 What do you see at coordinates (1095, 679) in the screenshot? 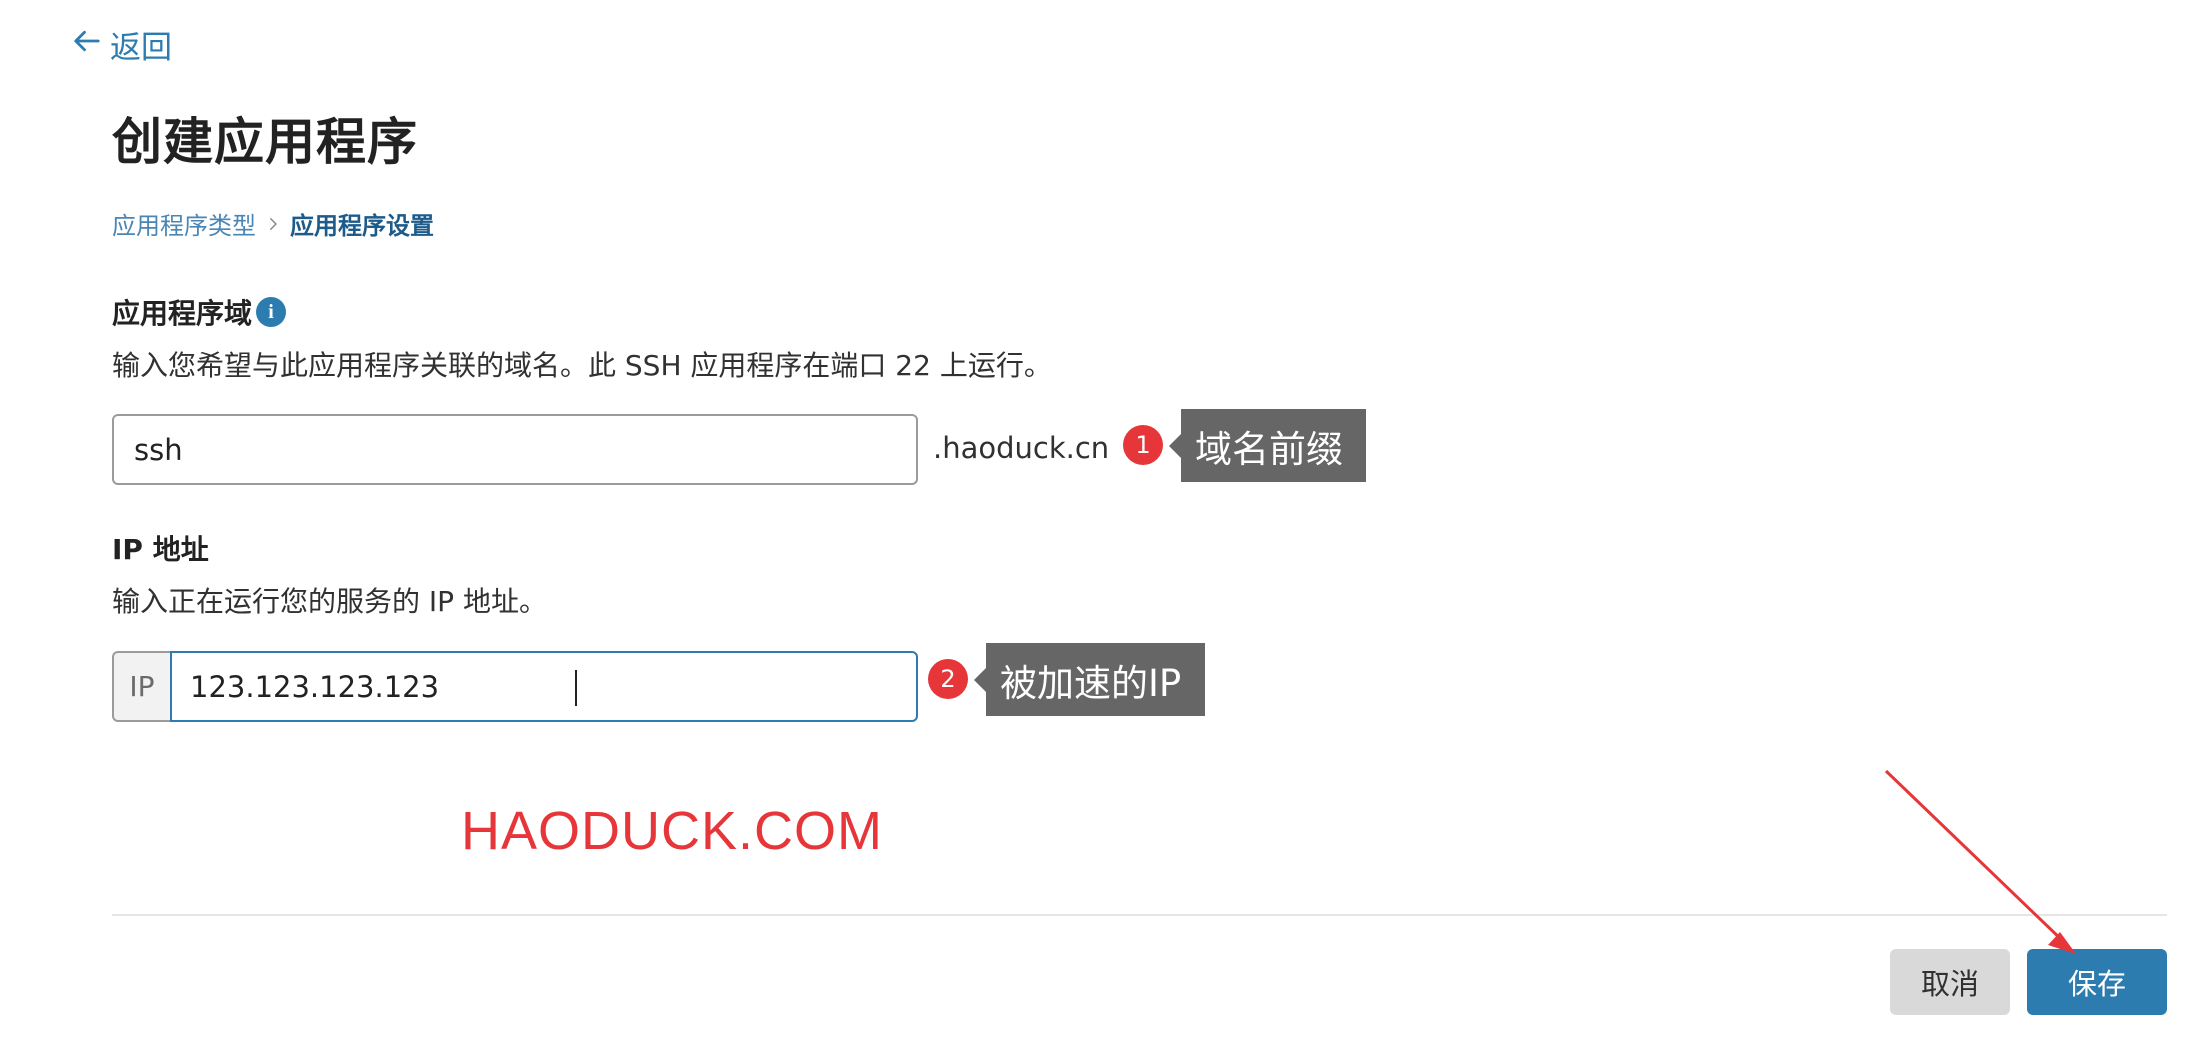
I see `annotation-callout-accelerated-ip: 被加速的IP` at bounding box center [1095, 679].